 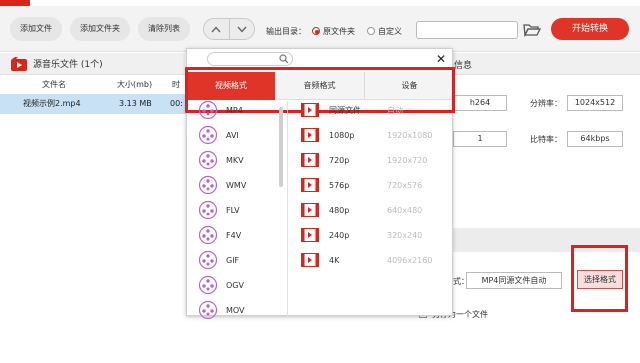 What do you see at coordinates (532, 29) in the screenshot?
I see `folder-open-icon` at bounding box center [532, 29].